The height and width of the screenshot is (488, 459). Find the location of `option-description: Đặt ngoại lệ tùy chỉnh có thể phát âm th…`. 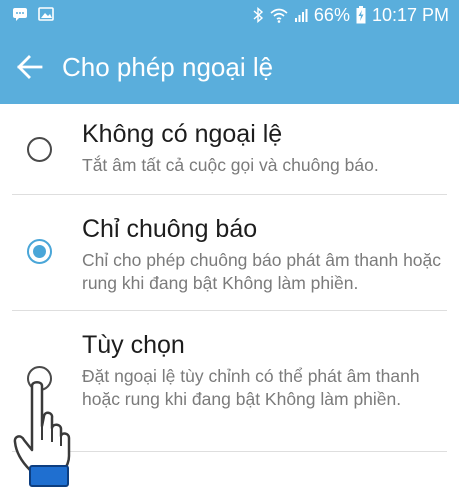

option-description: Đặt ngoại lệ tùy chỉnh có thể phát âm th… is located at coordinates (251, 387).